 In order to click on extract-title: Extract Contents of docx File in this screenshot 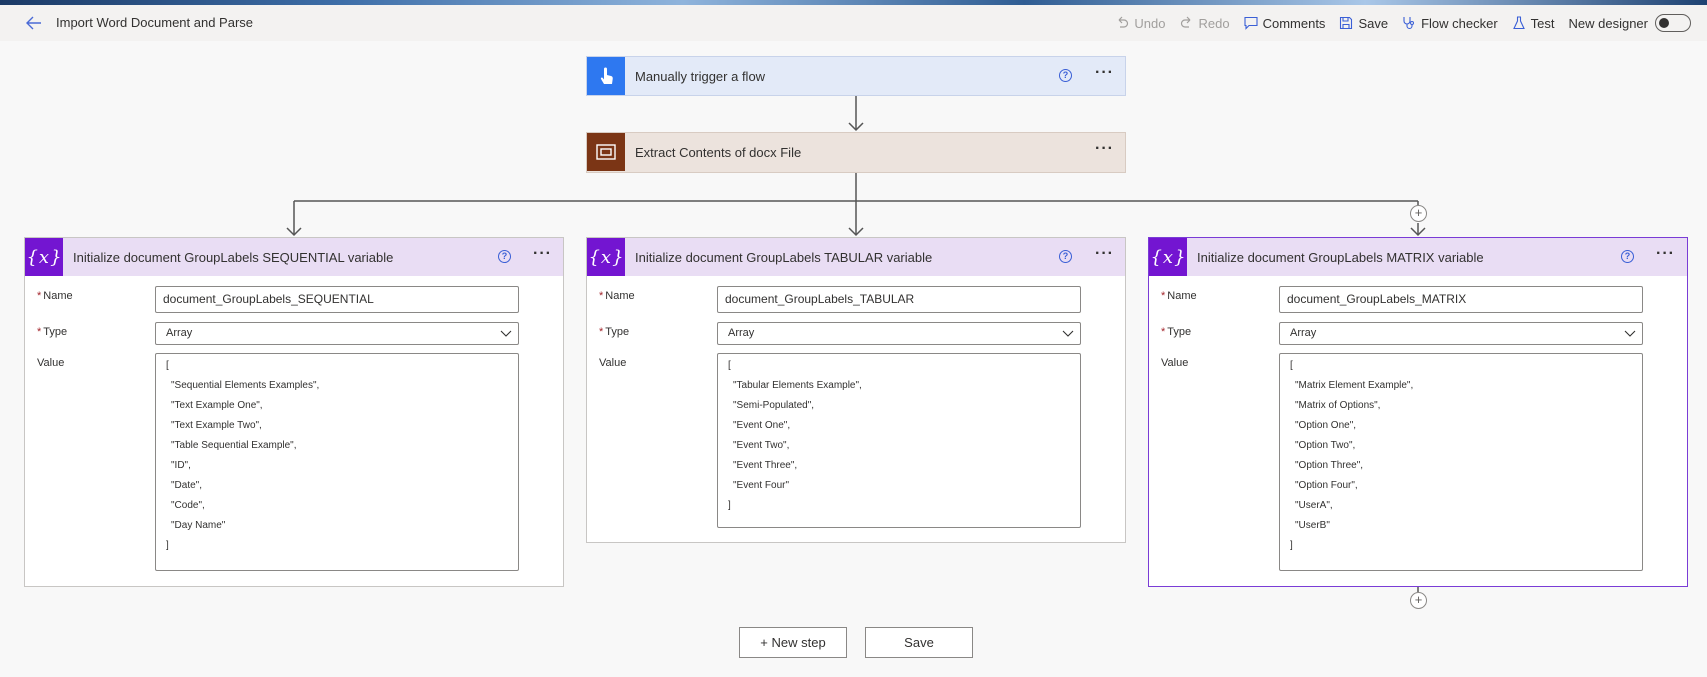, I will do `click(718, 152)`.